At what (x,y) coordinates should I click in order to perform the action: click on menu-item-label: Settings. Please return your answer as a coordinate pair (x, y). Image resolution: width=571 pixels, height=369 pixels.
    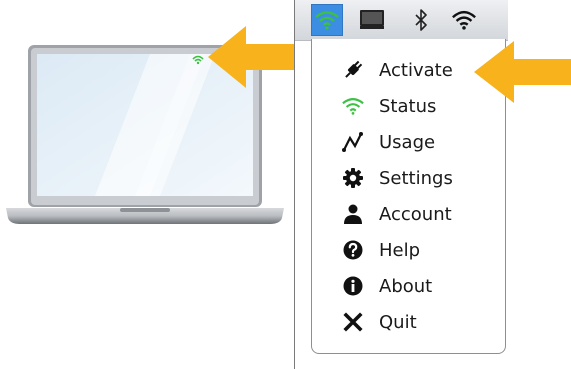
    Looking at the image, I should click on (416, 178).